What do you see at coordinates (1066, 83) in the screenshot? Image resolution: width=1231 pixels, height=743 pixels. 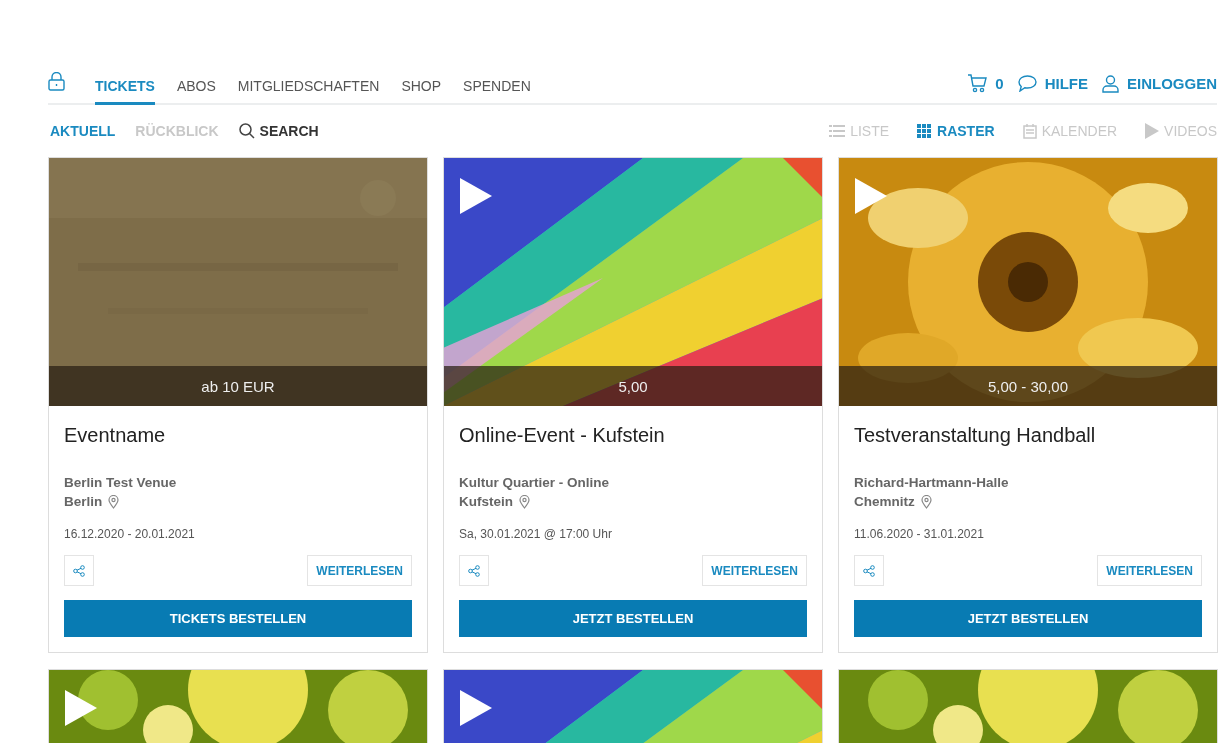 I see `help-label: HILFE` at bounding box center [1066, 83].